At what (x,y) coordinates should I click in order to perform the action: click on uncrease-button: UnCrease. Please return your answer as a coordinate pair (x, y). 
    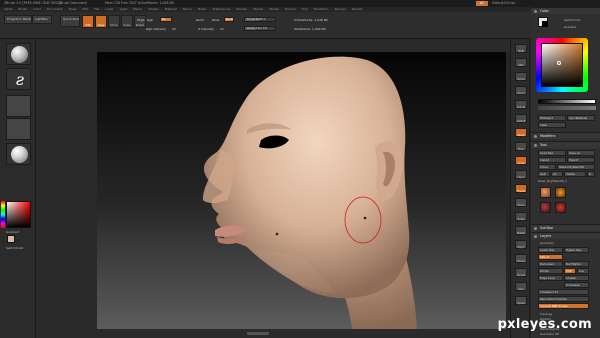
    Looking at the image, I should click on (576, 285).